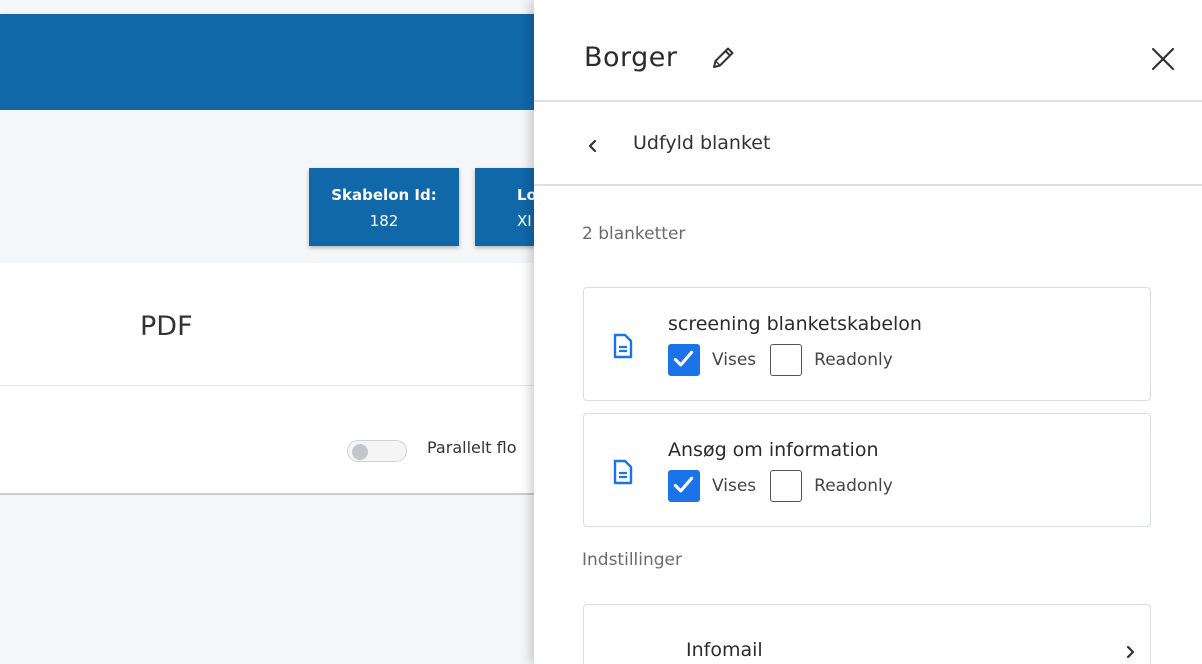 The image size is (1202, 664). Describe the element at coordinates (384, 195) in the screenshot. I see `template-id-label: Skabelon Id:` at that location.